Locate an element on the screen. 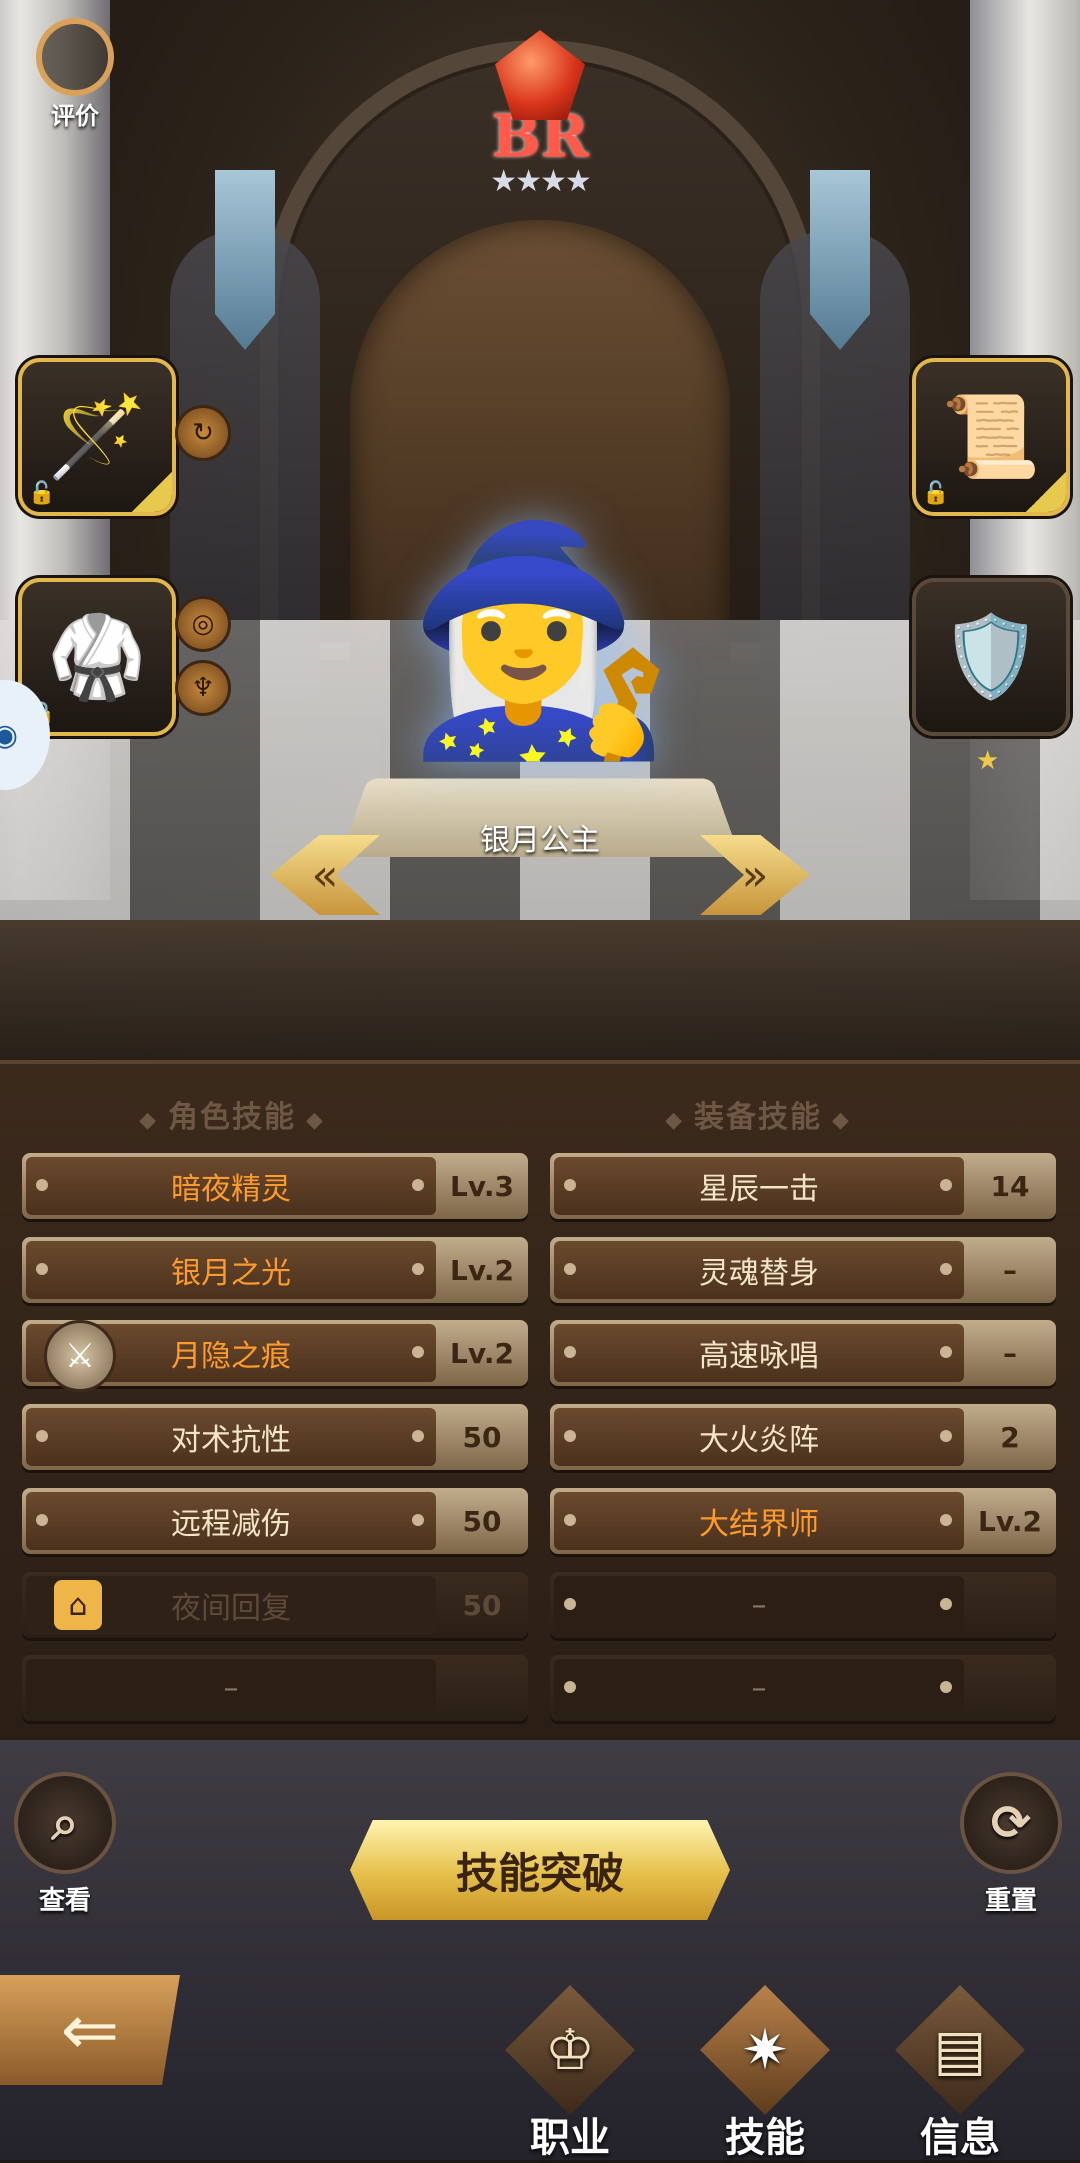 The image size is (1080, 2163). armor-skill-icon-2: ♆ is located at coordinates (203, 688).